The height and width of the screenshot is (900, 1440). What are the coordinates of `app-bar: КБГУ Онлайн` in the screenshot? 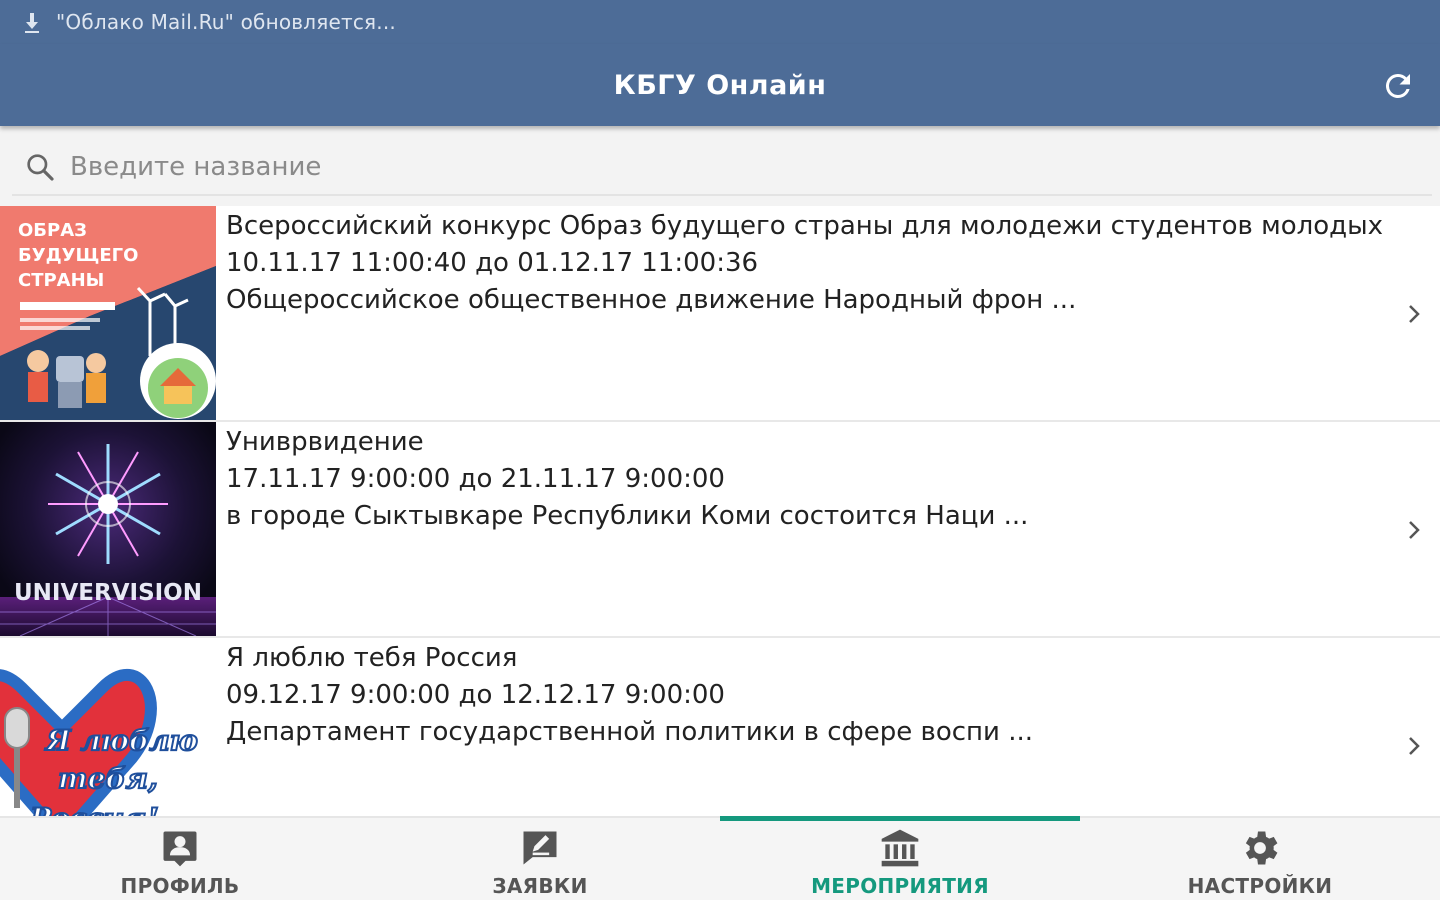 It's located at (720, 85).